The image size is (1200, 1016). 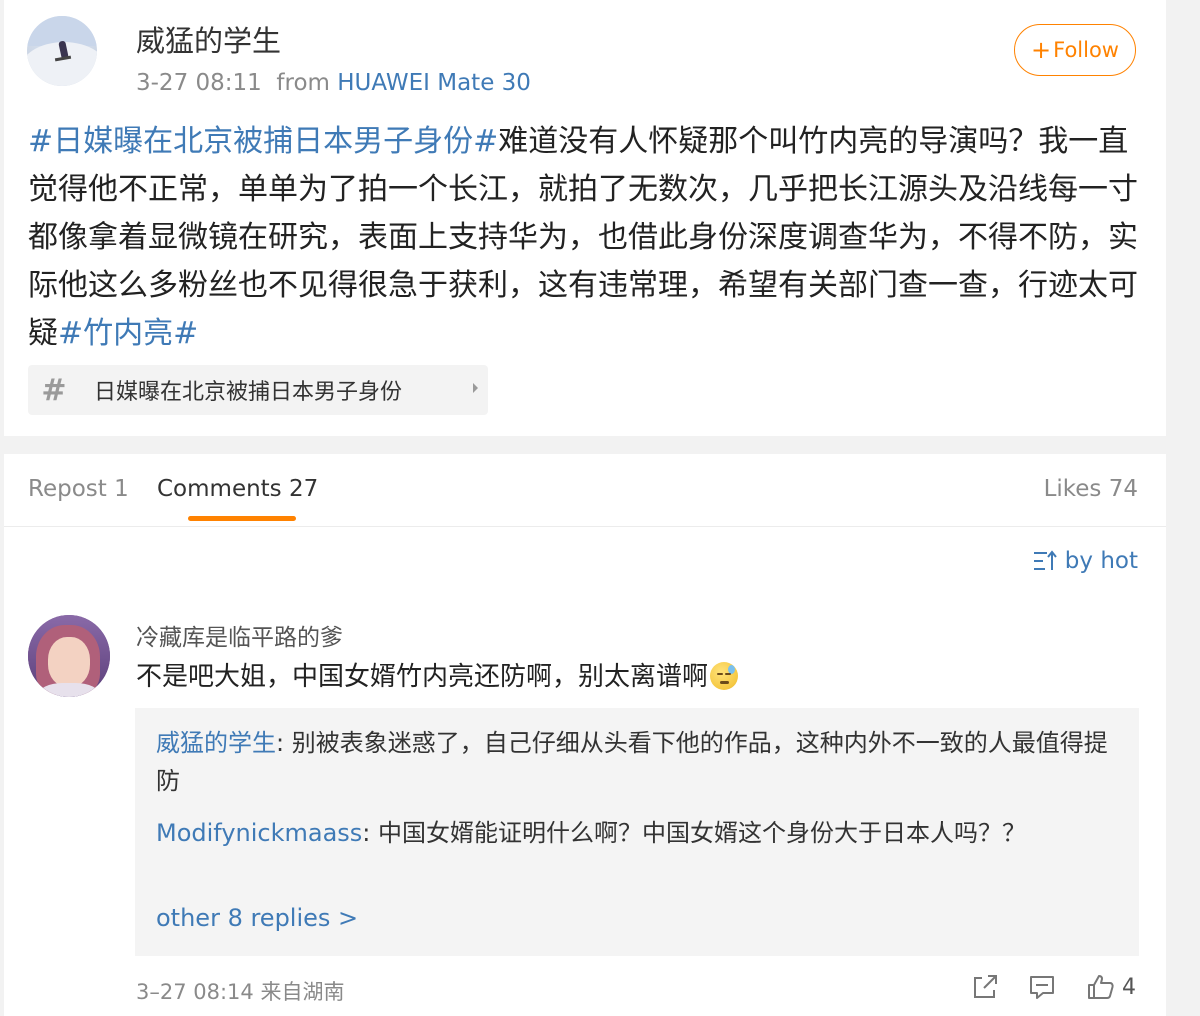 I want to click on comment-meta: 3–27 08:14 来自湖南, so click(x=240, y=991).